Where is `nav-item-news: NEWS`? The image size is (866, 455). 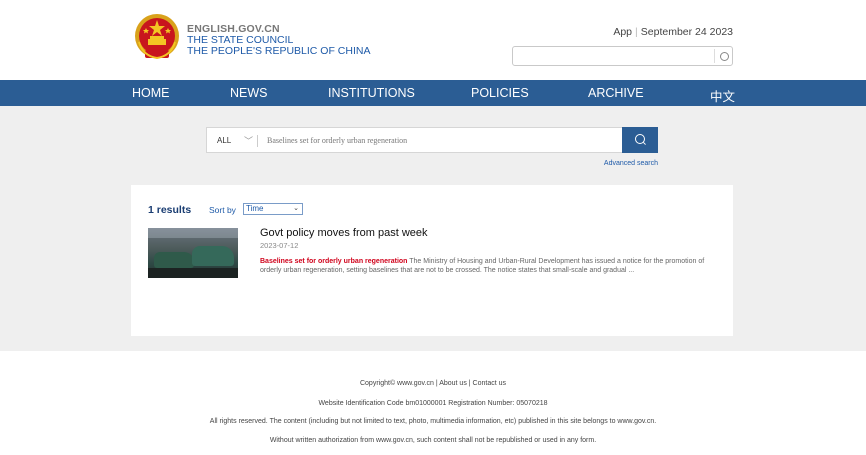
nav-item-news: NEWS is located at coordinates (249, 93).